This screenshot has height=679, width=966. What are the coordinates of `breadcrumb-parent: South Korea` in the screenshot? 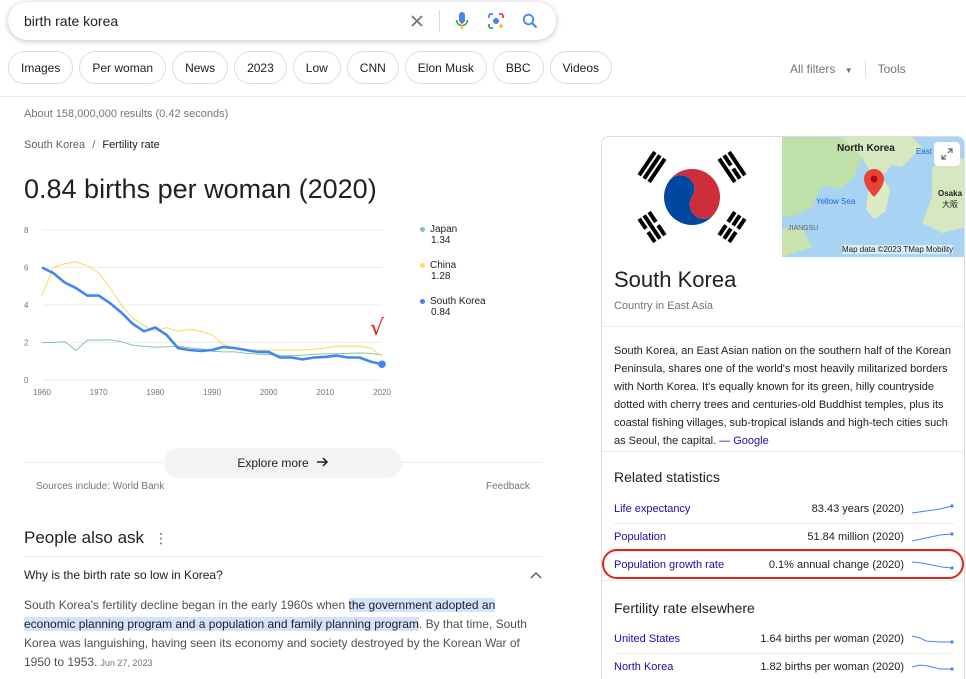 It's located at (54, 145).